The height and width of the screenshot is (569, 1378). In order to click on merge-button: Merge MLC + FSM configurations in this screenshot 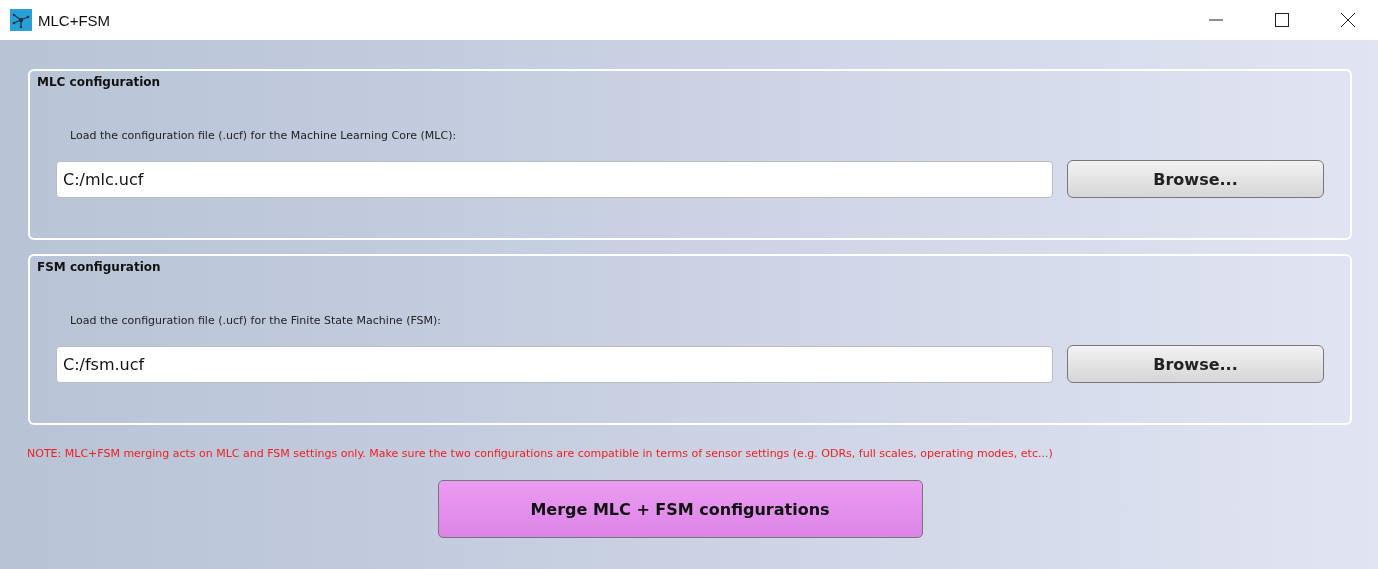, I will do `click(680, 509)`.